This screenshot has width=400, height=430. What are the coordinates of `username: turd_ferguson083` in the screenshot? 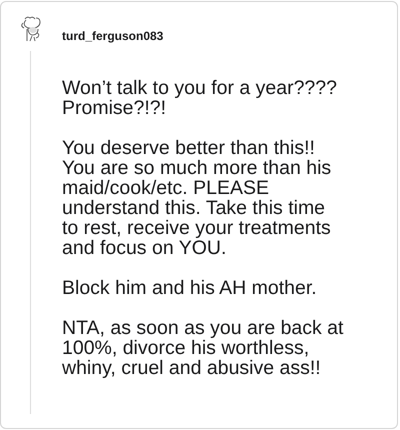 It's located at (229, 36).